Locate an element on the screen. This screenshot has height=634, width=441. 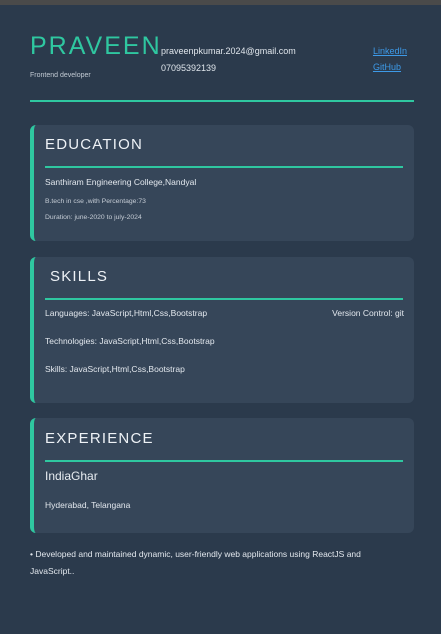
degree-text: B.tech in cse ,with Percentage:73 is located at coordinates (95, 201).